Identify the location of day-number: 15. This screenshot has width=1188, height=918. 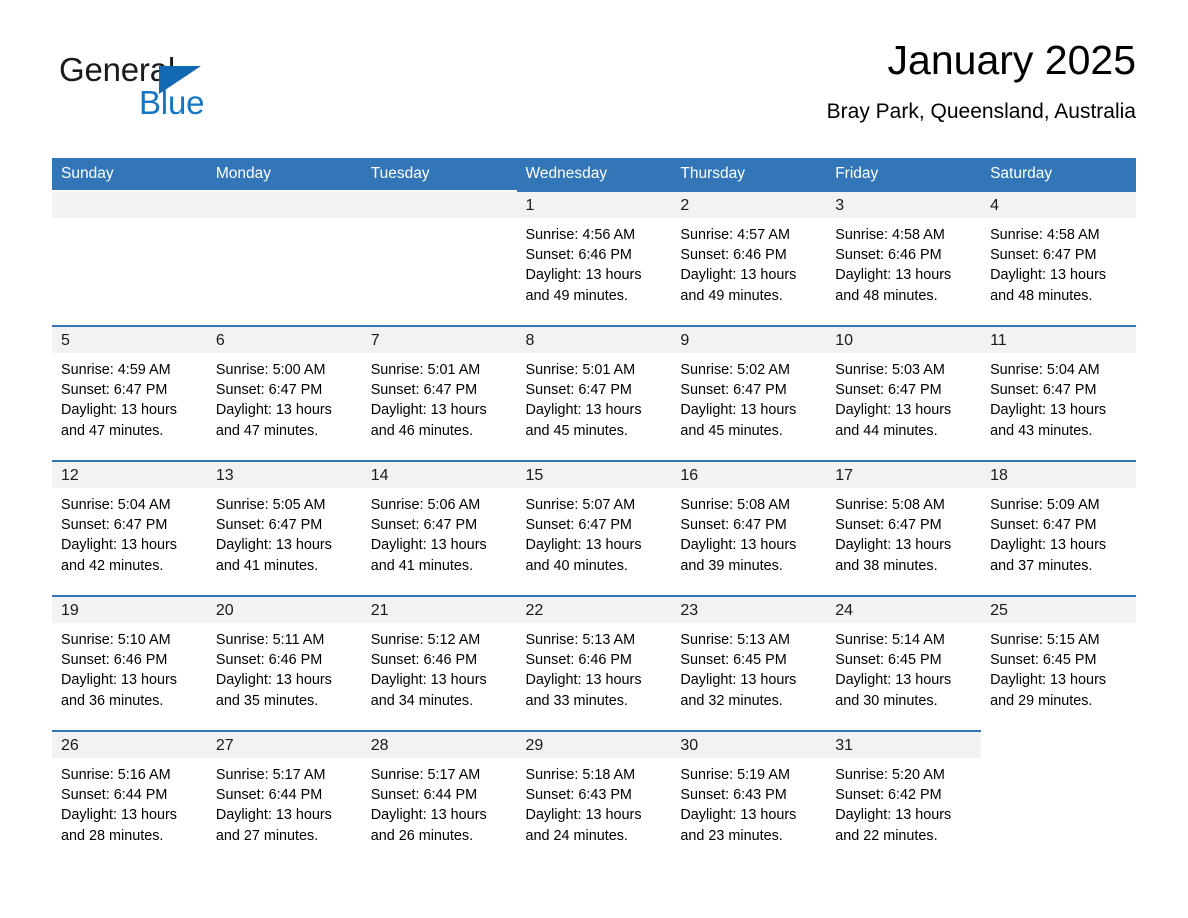
(594, 475).